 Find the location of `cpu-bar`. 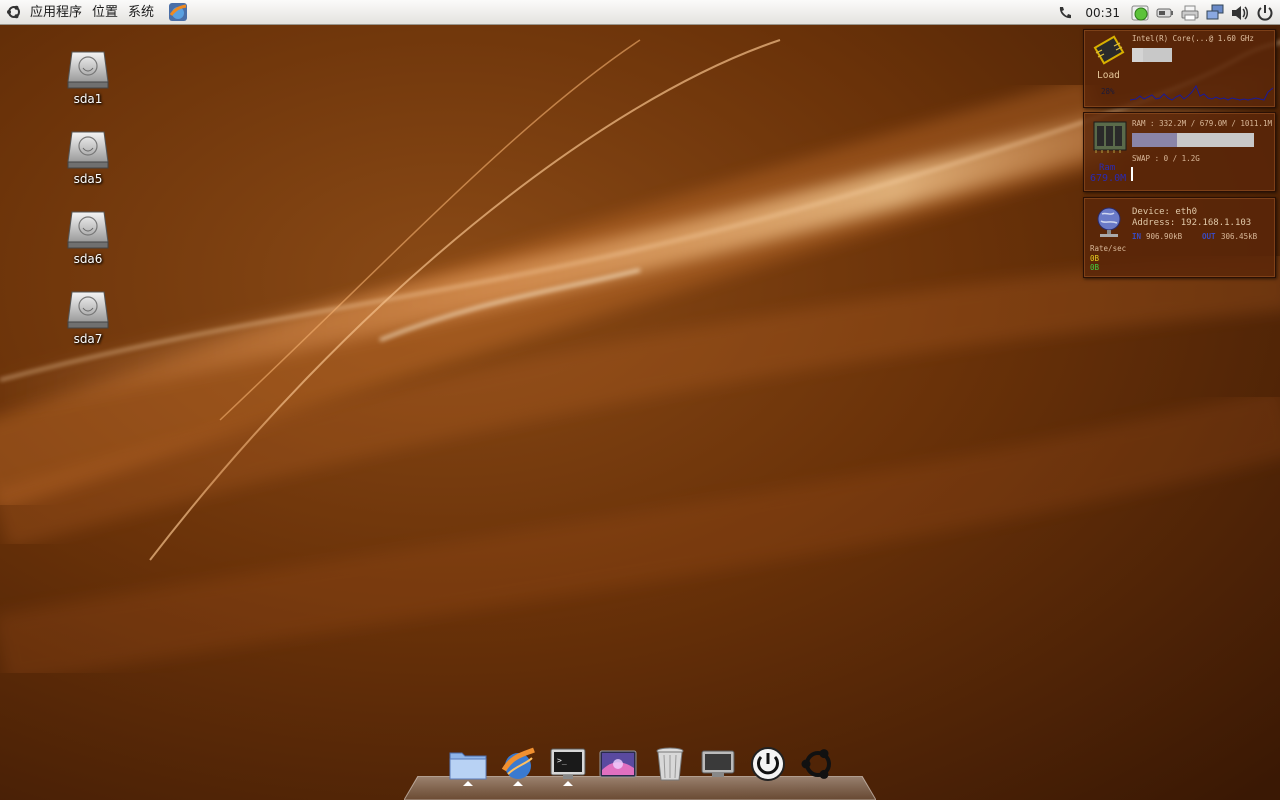

cpu-bar is located at coordinates (1152, 55).